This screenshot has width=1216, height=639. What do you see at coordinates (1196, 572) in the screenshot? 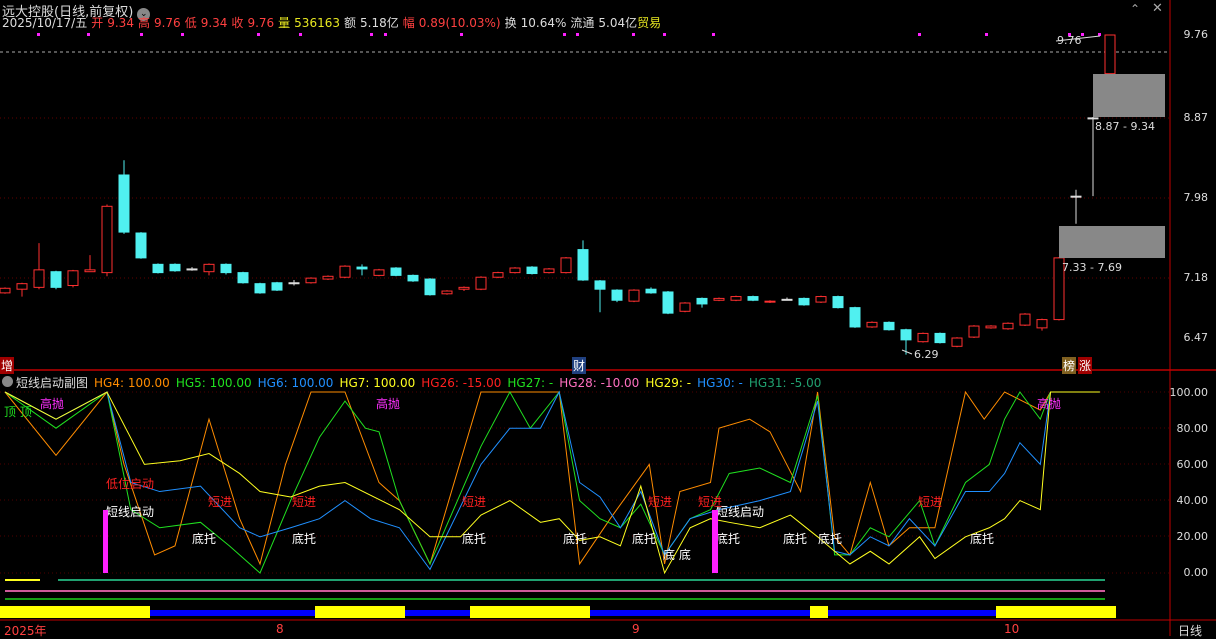
I see `indicator-tick: 0.00` at bounding box center [1196, 572].